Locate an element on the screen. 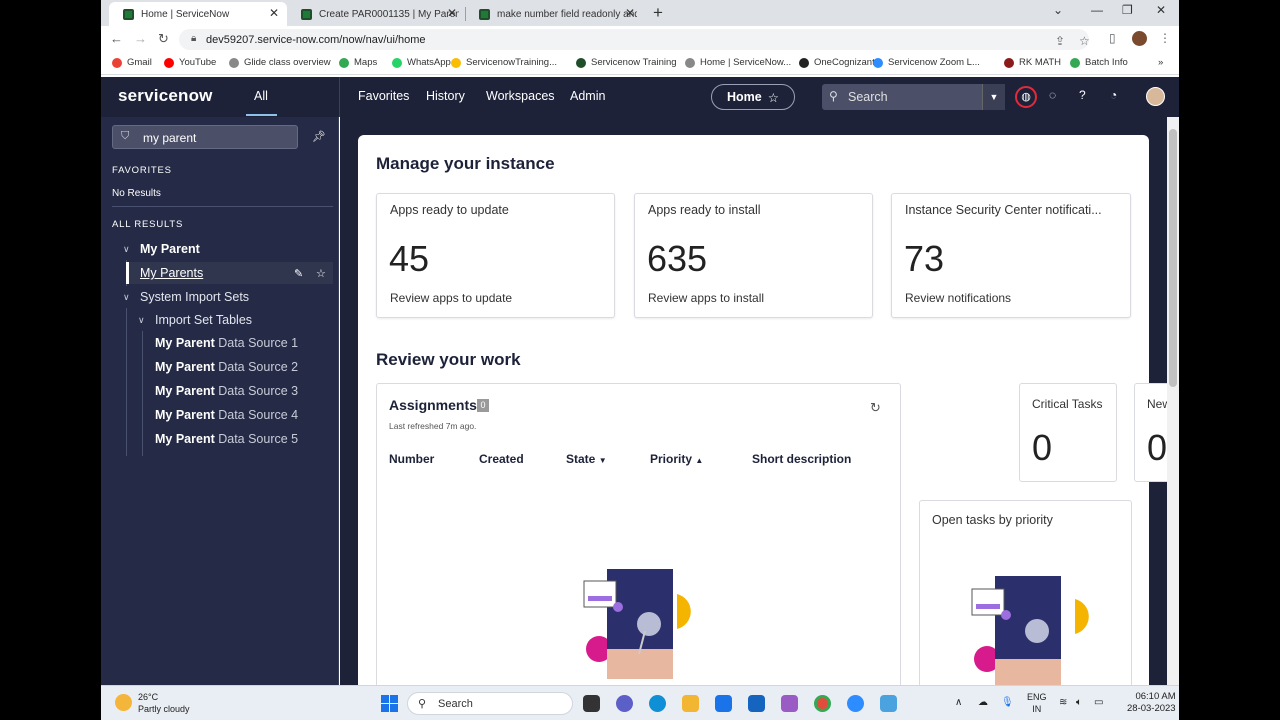 Image resolution: width=1280 pixels, height=720 pixels. user-avatar is located at coordinates (1155, 96).